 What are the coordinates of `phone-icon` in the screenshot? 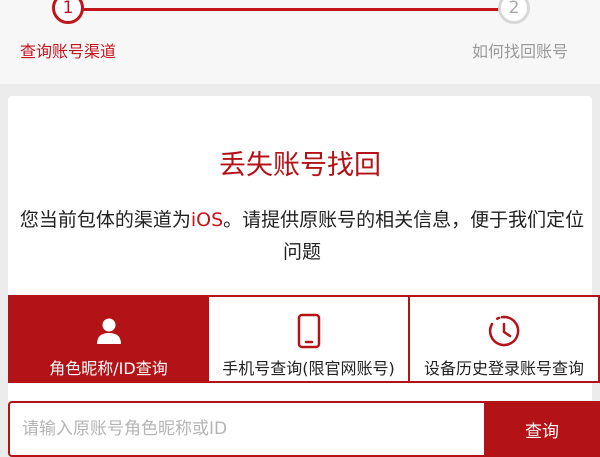 It's located at (309, 331).